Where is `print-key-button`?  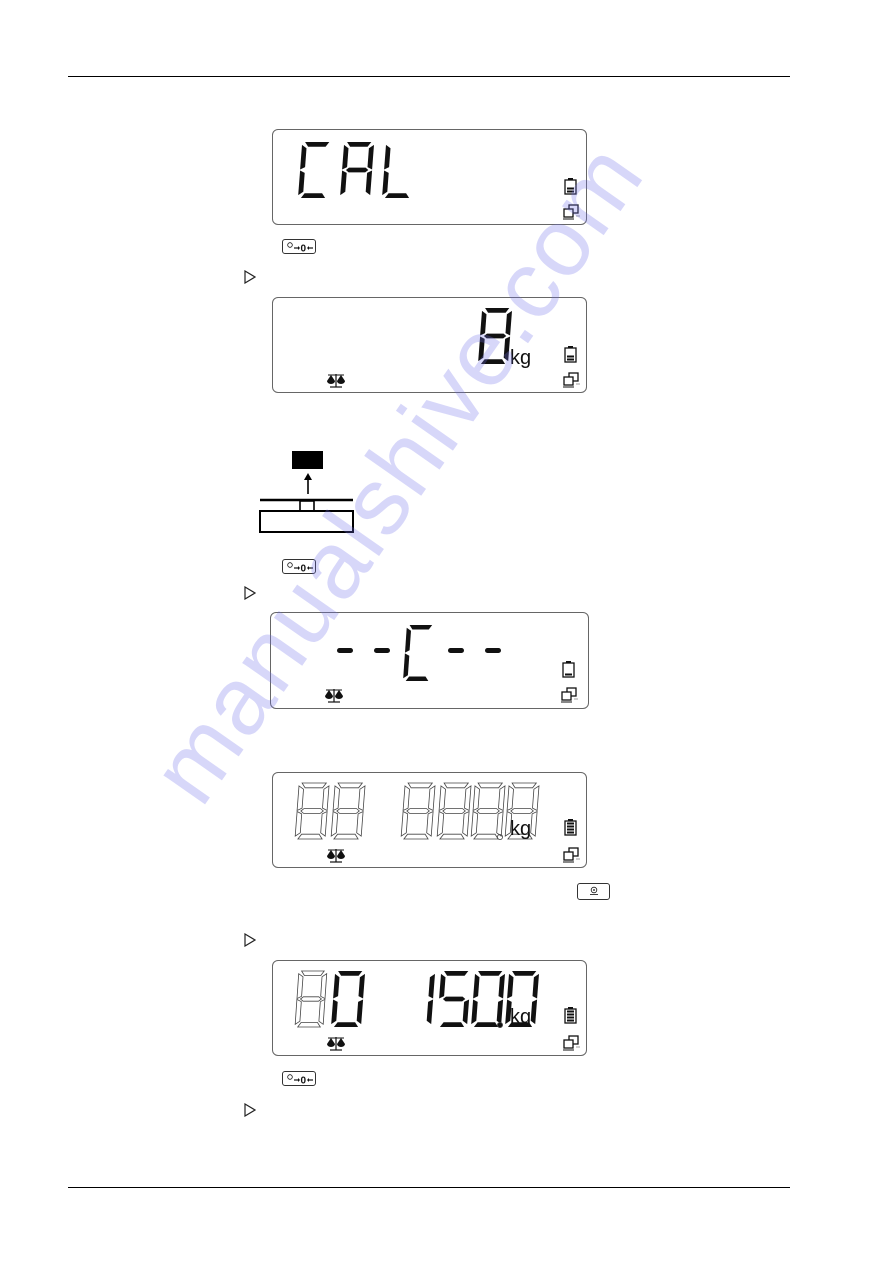 print-key-button is located at coordinates (593, 891).